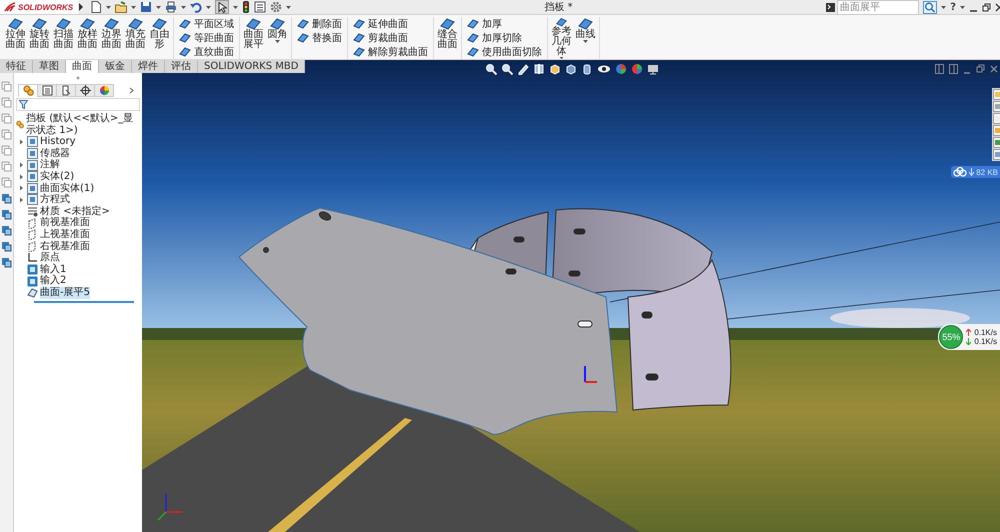 The height and width of the screenshot is (532, 1000). What do you see at coordinates (953, 7) in the screenshot?
I see `help-button: ?` at bounding box center [953, 7].